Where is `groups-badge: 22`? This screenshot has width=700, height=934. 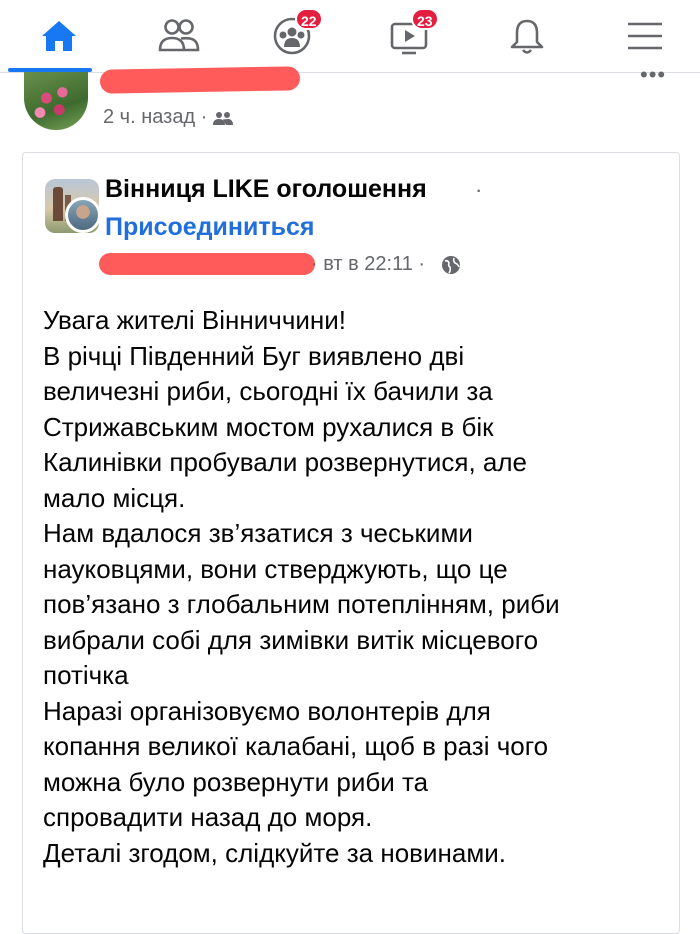 groups-badge: 22 is located at coordinates (309, 19).